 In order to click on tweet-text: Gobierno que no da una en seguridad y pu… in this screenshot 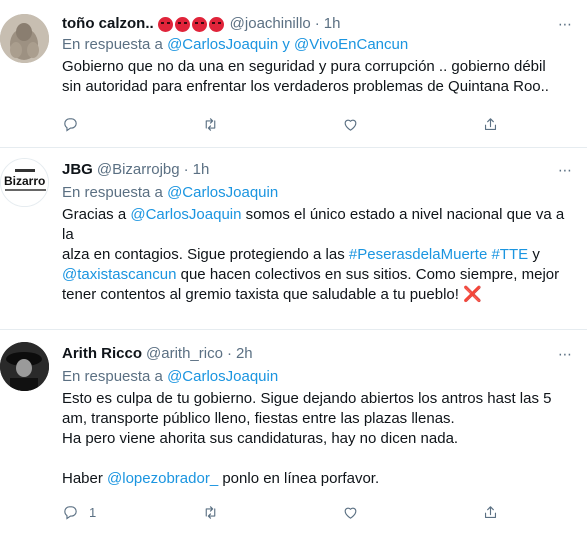, I will do `click(317, 77)`.